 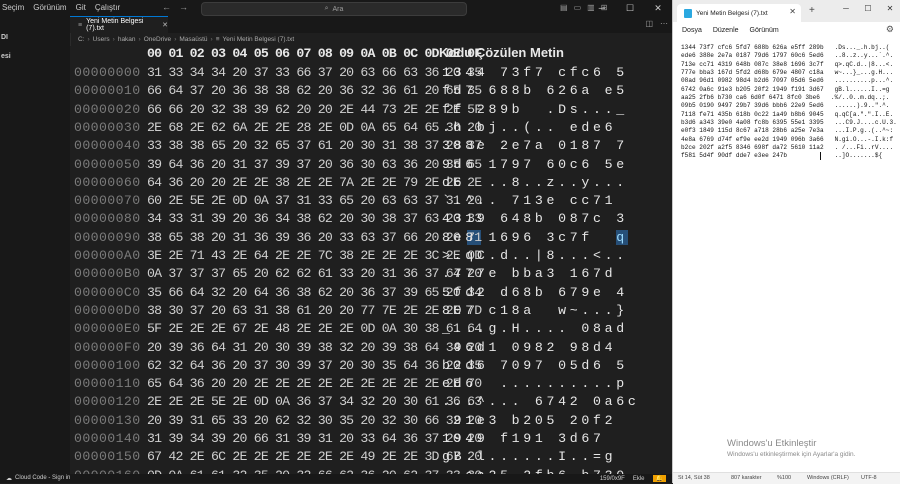 What do you see at coordinates (535, 109) in the screenshot?
I see `row-decoded-text: ff 289b .Ds..._` at bounding box center [535, 109].